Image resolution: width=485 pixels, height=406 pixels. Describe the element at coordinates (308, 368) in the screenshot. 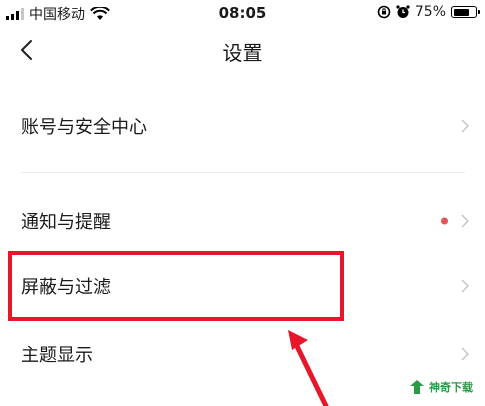

I see `red-arrow-icon` at that location.